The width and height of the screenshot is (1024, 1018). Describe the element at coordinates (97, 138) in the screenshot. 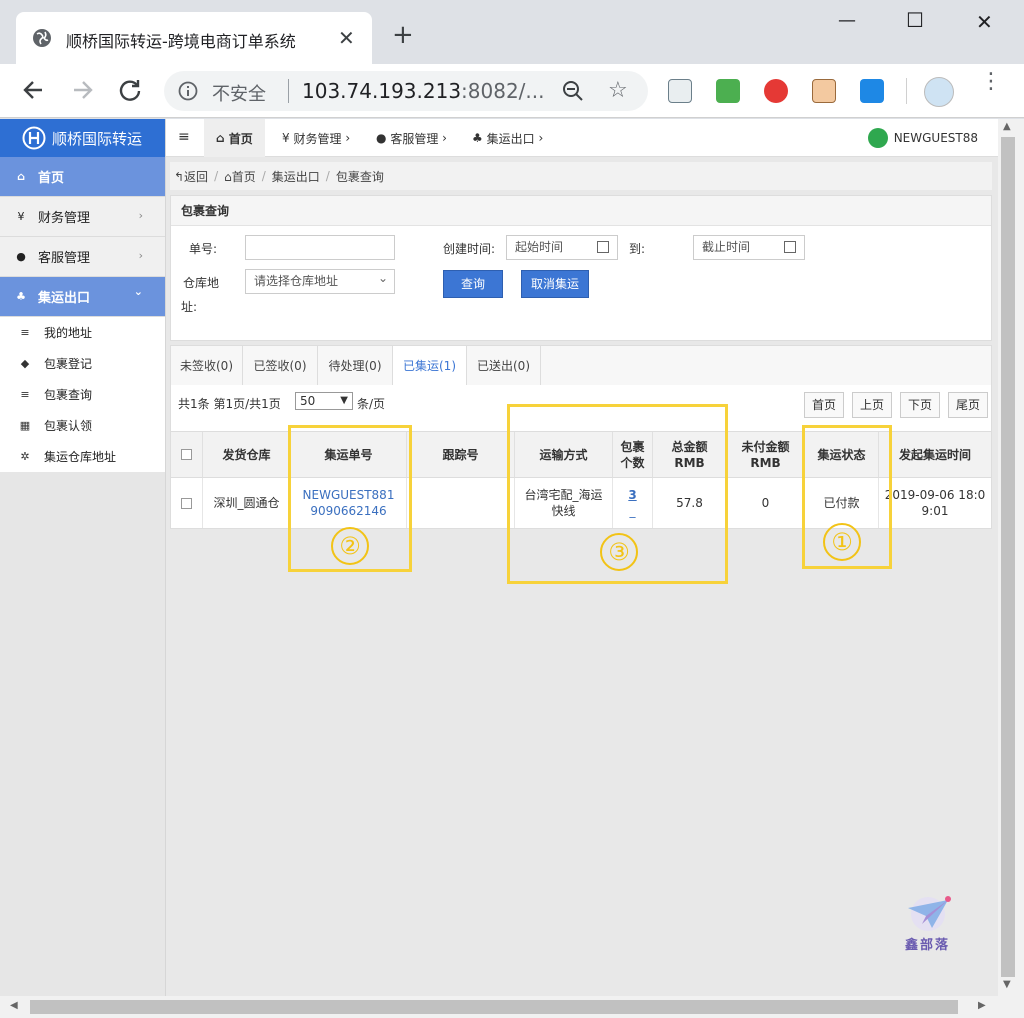

I see `brand-name: 顺桥国际转运` at that location.